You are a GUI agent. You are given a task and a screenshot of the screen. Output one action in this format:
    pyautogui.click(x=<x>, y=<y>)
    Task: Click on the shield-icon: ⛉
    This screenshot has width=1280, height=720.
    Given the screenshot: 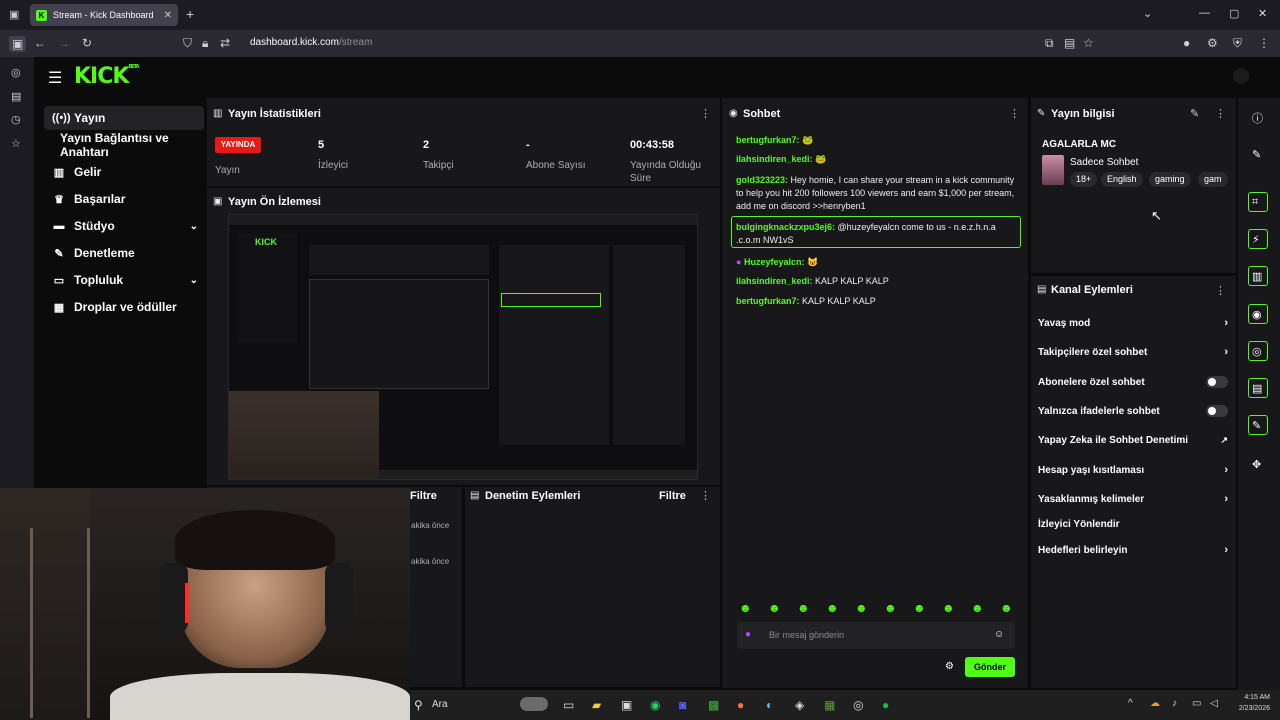 What is the action you would take?
    pyautogui.click(x=187, y=43)
    